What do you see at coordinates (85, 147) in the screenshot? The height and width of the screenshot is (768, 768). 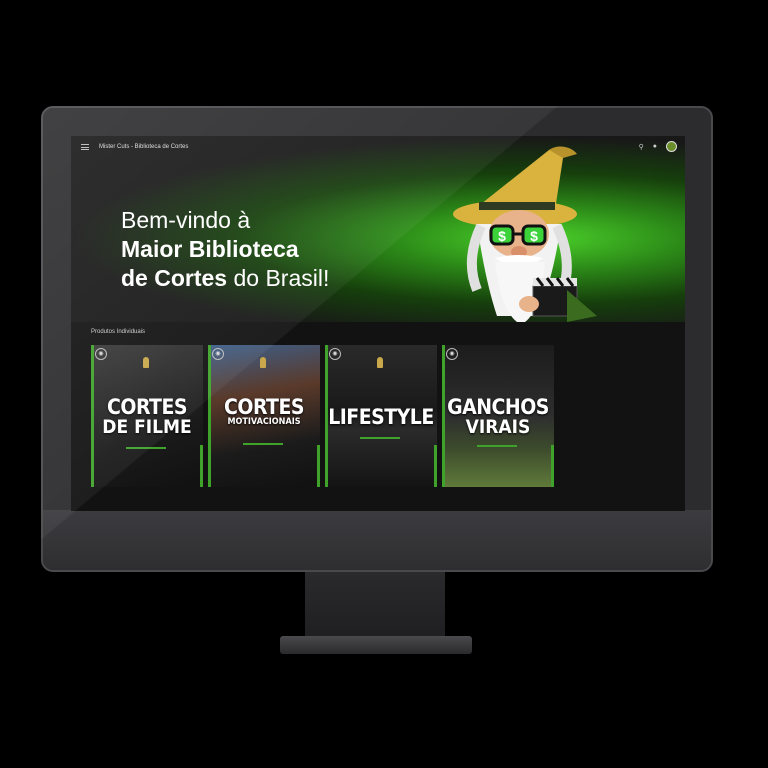 I see `menu-icon` at bounding box center [85, 147].